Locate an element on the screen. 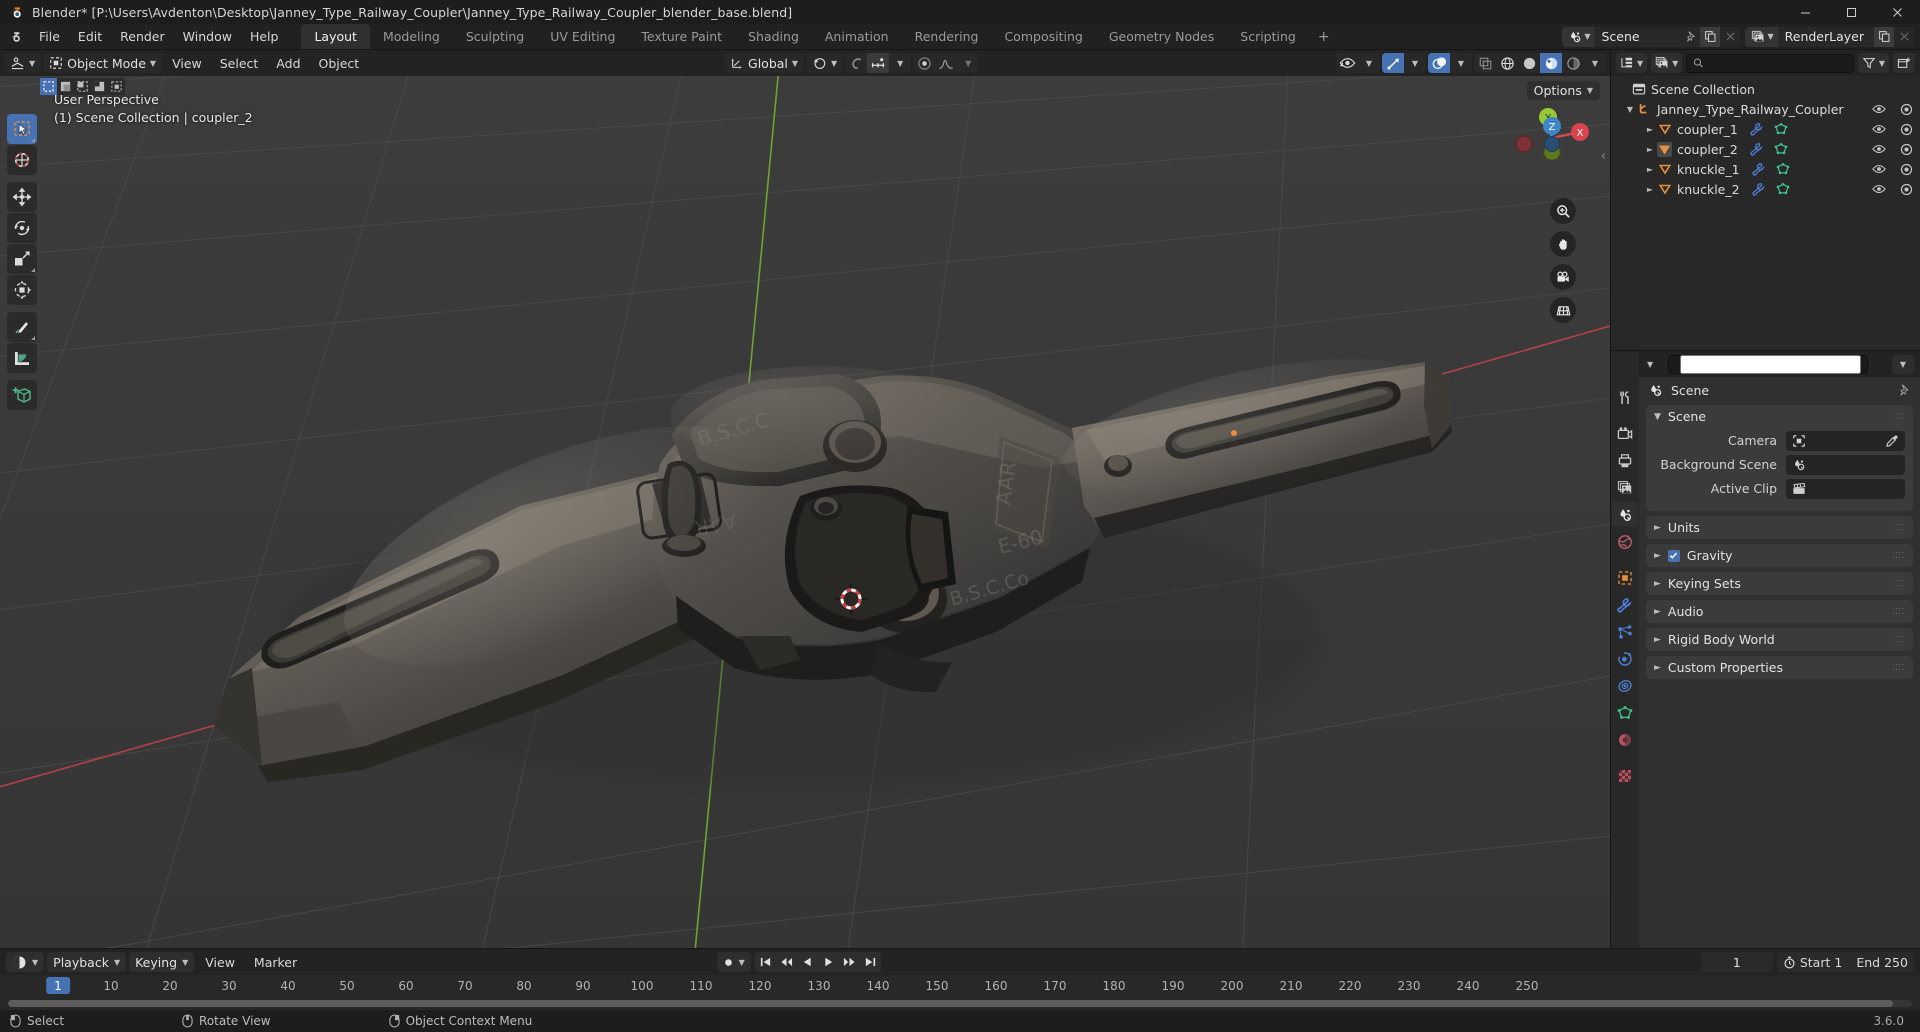  select-subtract-button is located at coordinates (82, 86).